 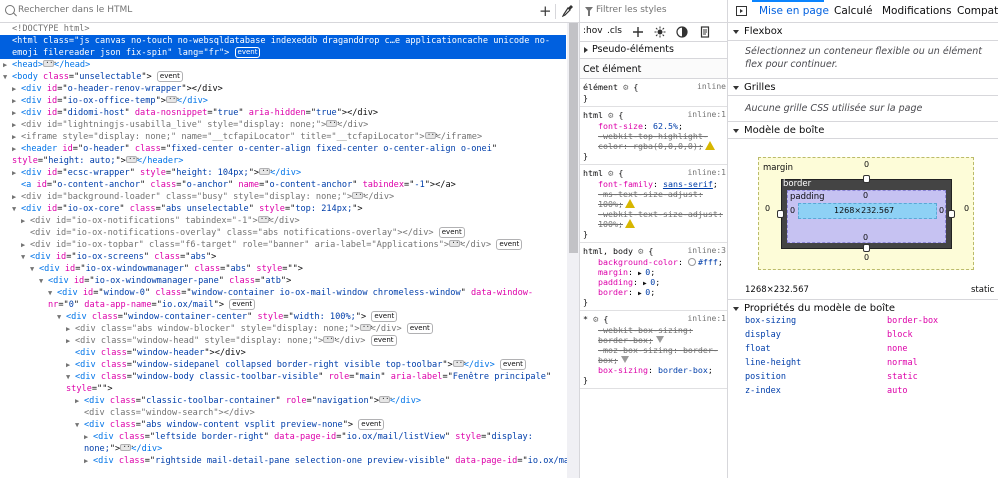 What do you see at coordinates (614, 31) in the screenshot?
I see `class-toggle-button: .cls` at bounding box center [614, 31].